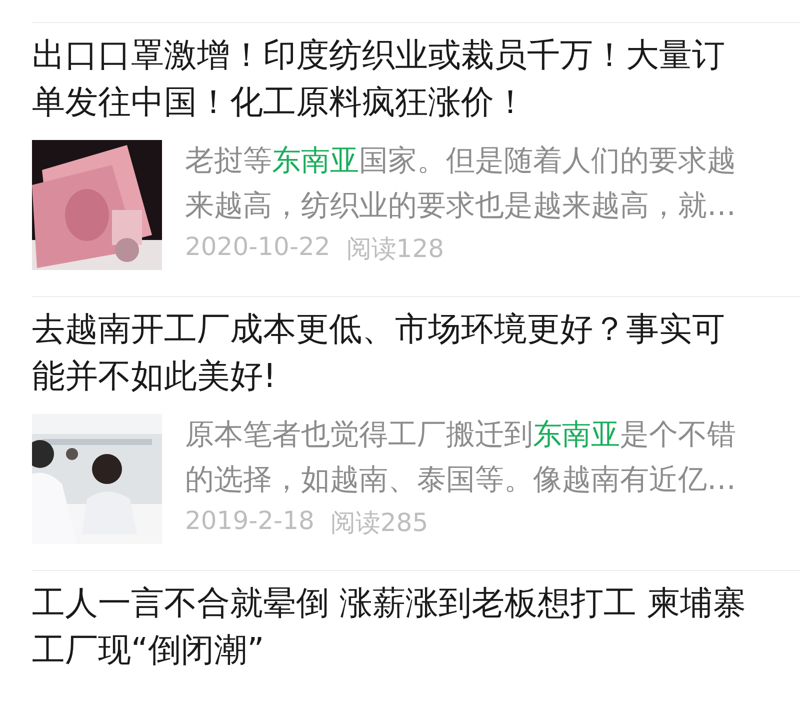  Describe the element at coordinates (393, 78) in the screenshot. I see `article-title: 出口口罩激增！印度纺织业或裁员千万！大量订单发往中国！化工原料疯狂涨价！` at that location.